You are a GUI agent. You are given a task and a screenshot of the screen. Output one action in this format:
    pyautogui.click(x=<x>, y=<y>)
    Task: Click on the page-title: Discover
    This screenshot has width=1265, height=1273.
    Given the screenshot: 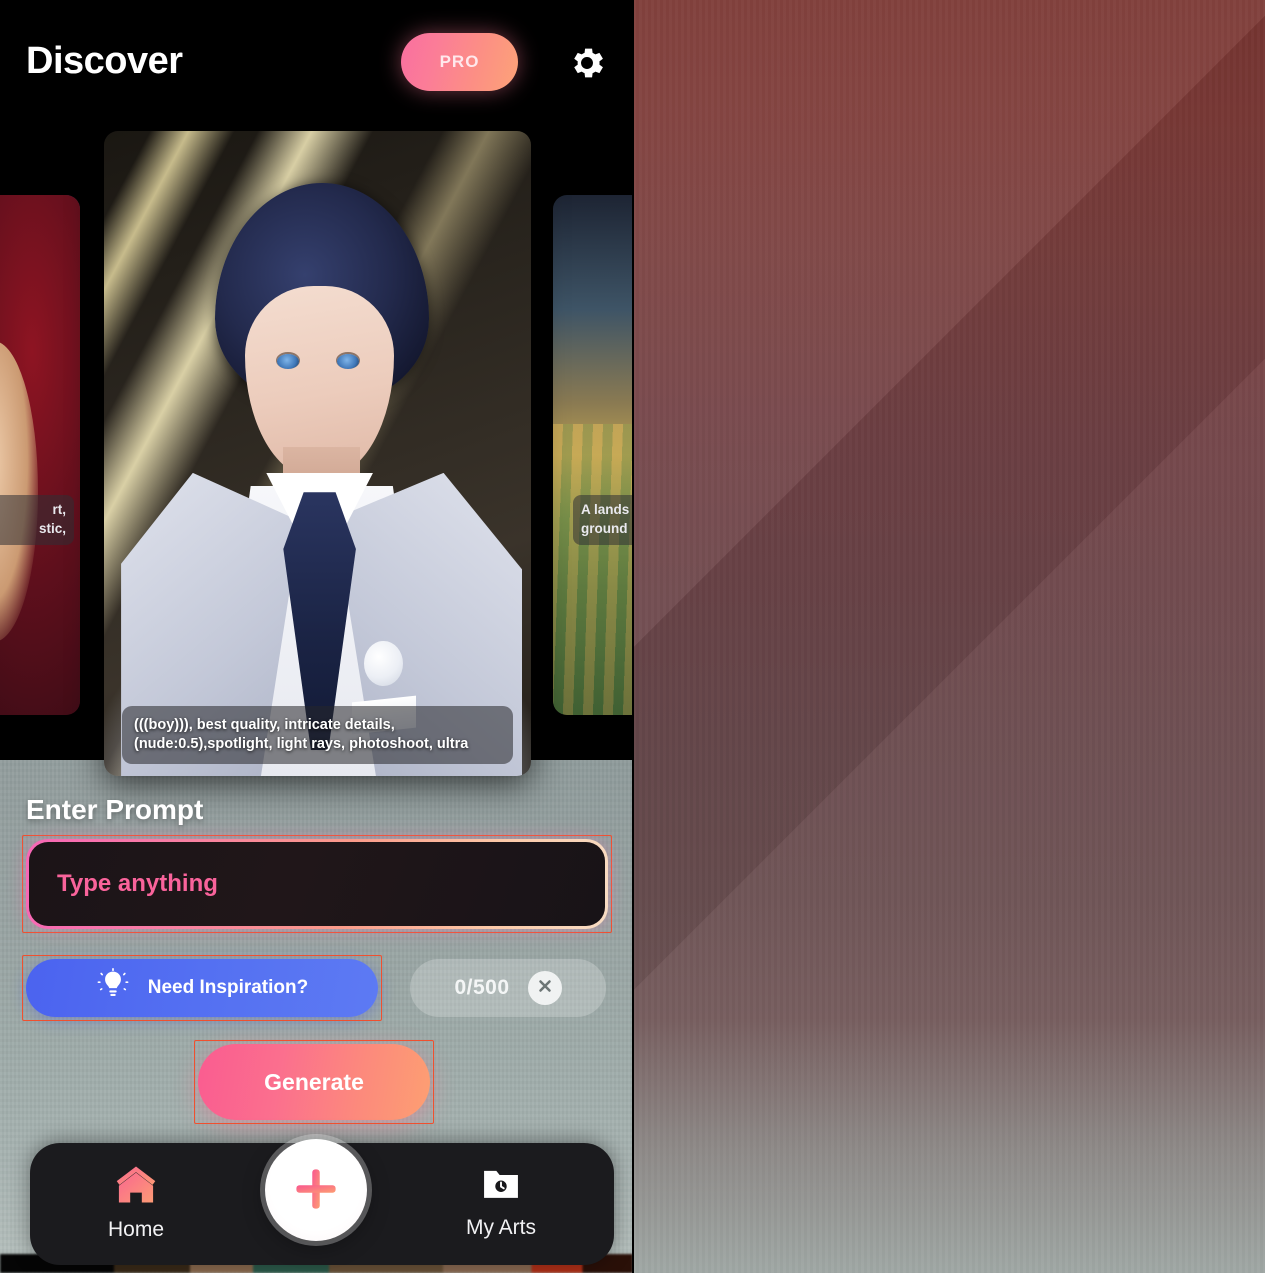 What is the action you would take?
    pyautogui.click(x=104, y=61)
    